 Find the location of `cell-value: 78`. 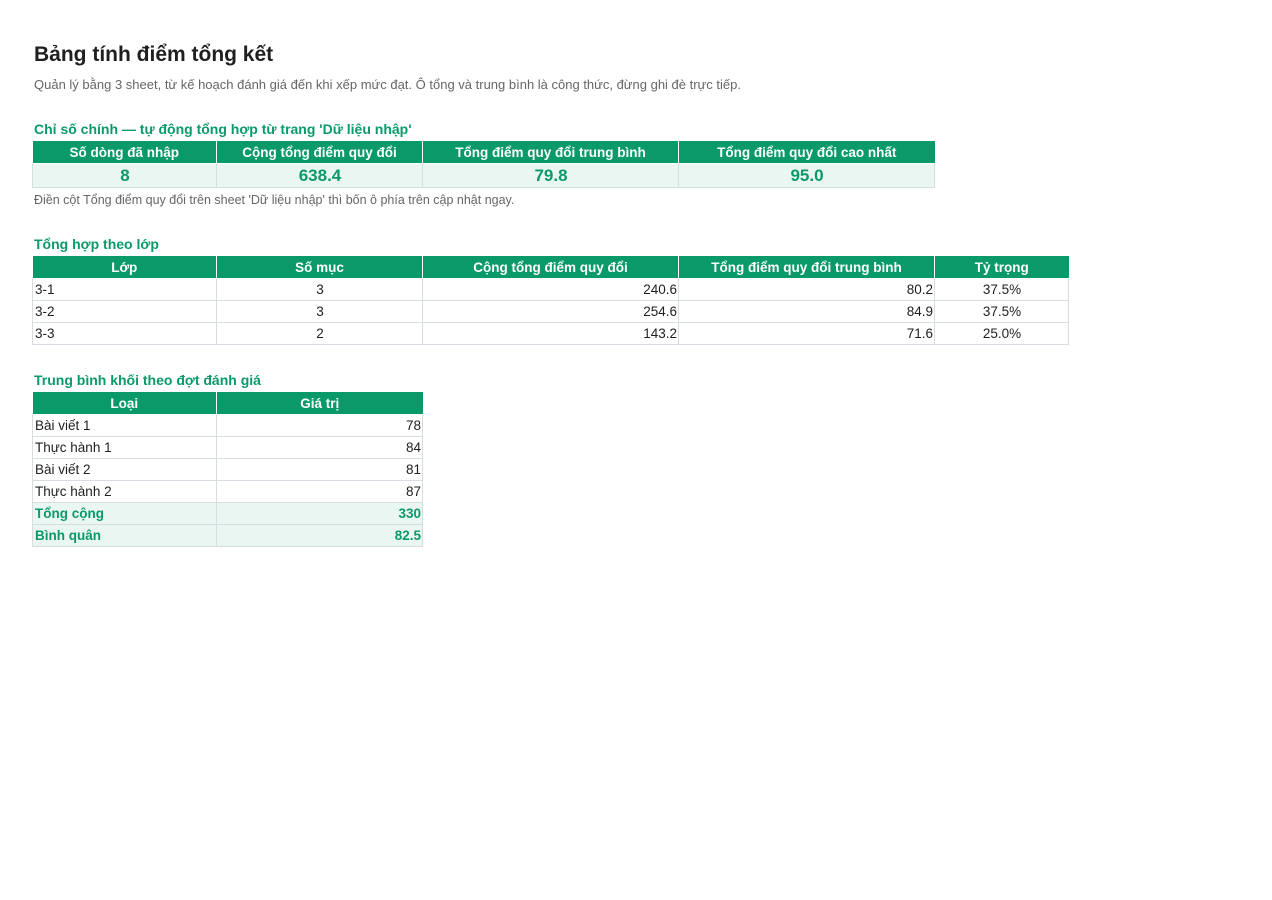

cell-value: 78 is located at coordinates (319, 425).